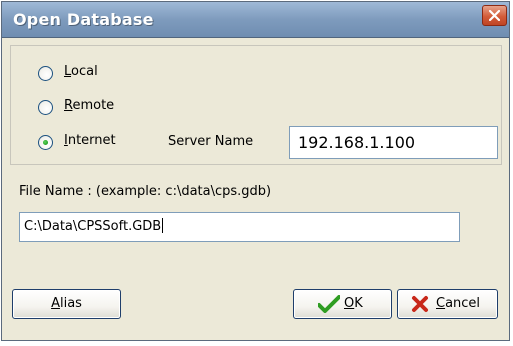 The width and height of the screenshot is (513, 346). I want to click on text-caret, so click(163, 225).